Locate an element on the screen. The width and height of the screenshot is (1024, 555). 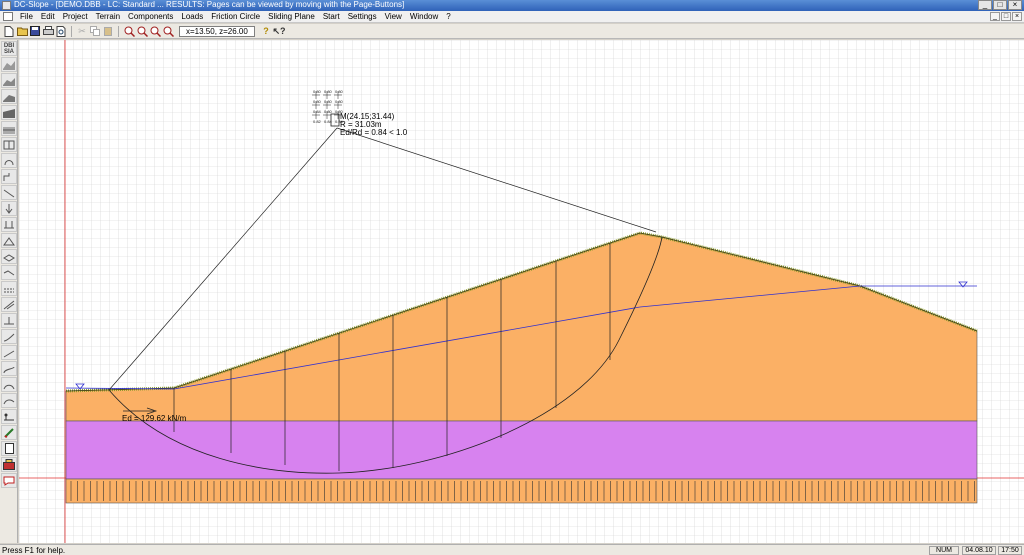
status-date: 04.08.10 is located at coordinates (979, 550).